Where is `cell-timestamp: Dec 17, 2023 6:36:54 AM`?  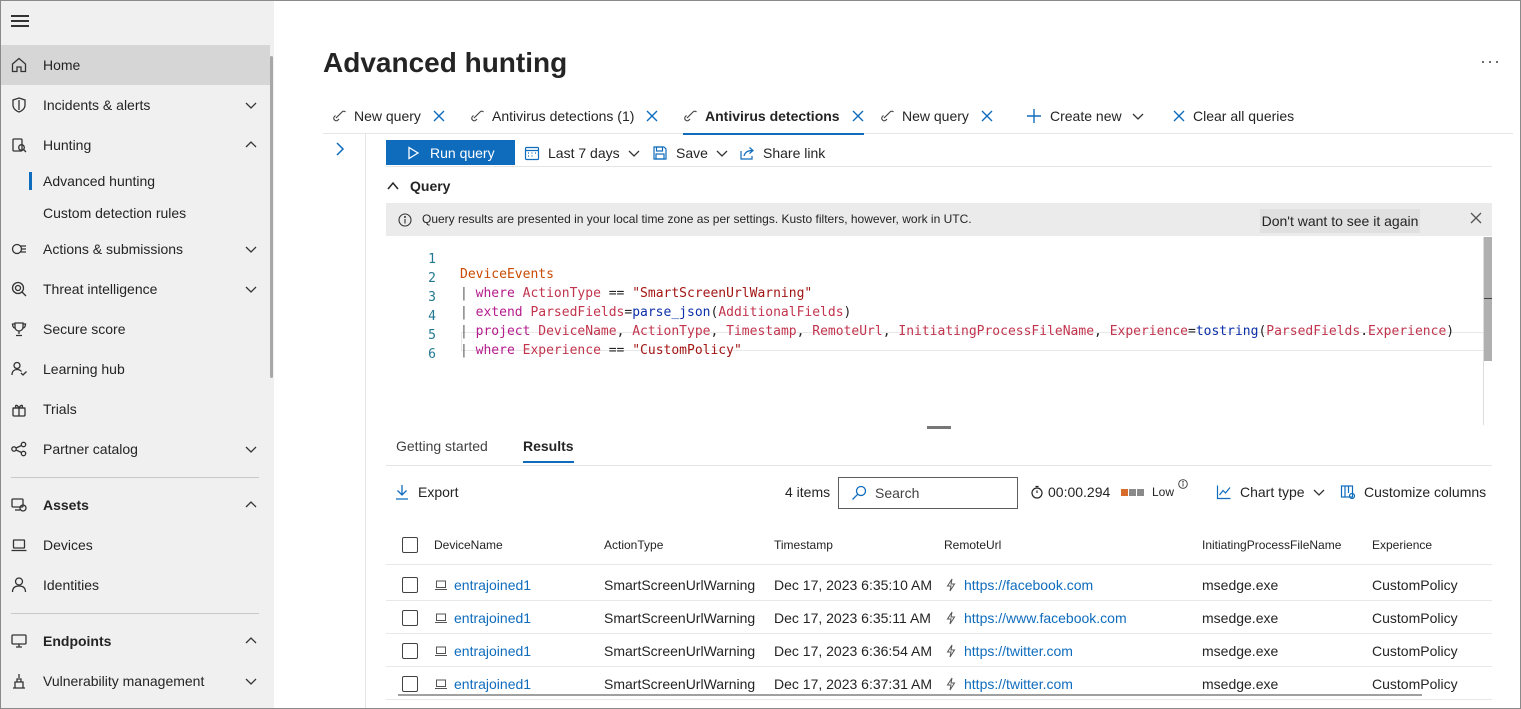 cell-timestamp: Dec 17, 2023 6:36:54 AM is located at coordinates (853, 650).